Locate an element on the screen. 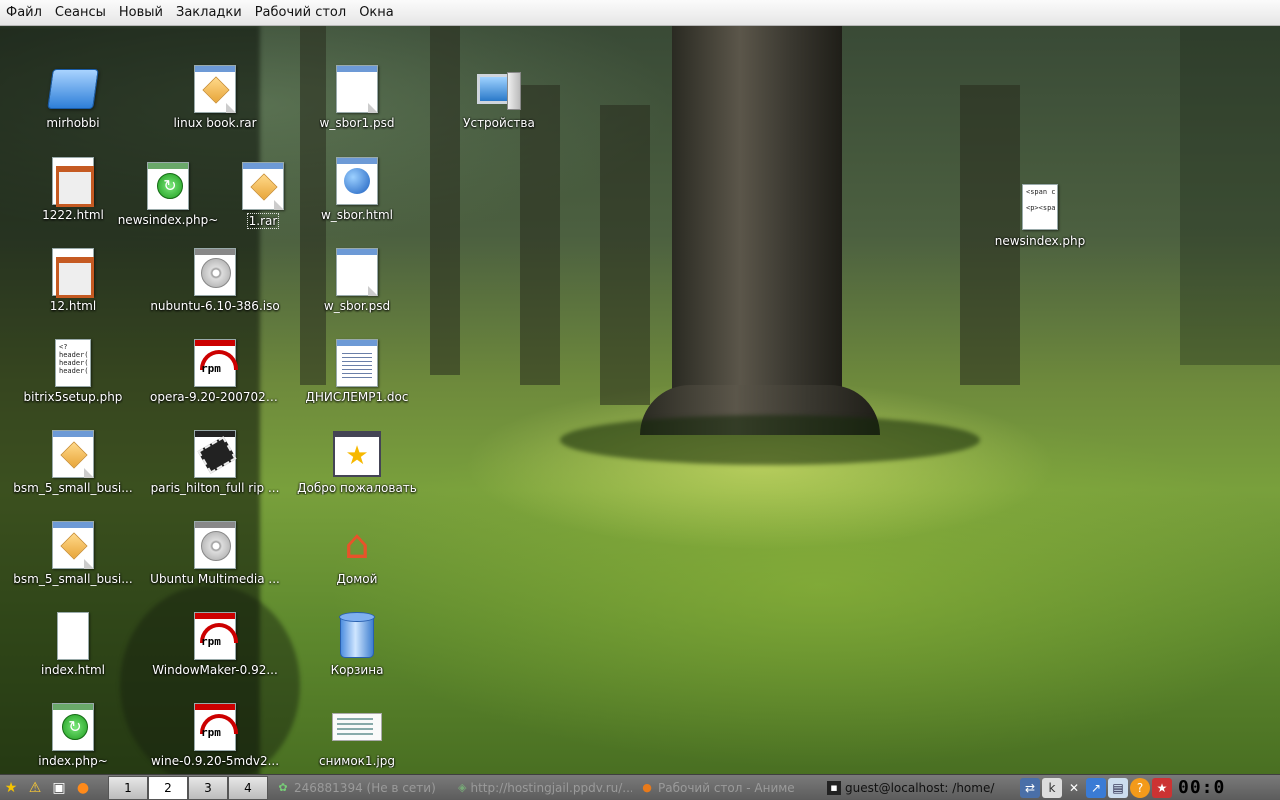 This screenshot has height=800, width=1280. icon-label: Устройства is located at coordinates (499, 123).